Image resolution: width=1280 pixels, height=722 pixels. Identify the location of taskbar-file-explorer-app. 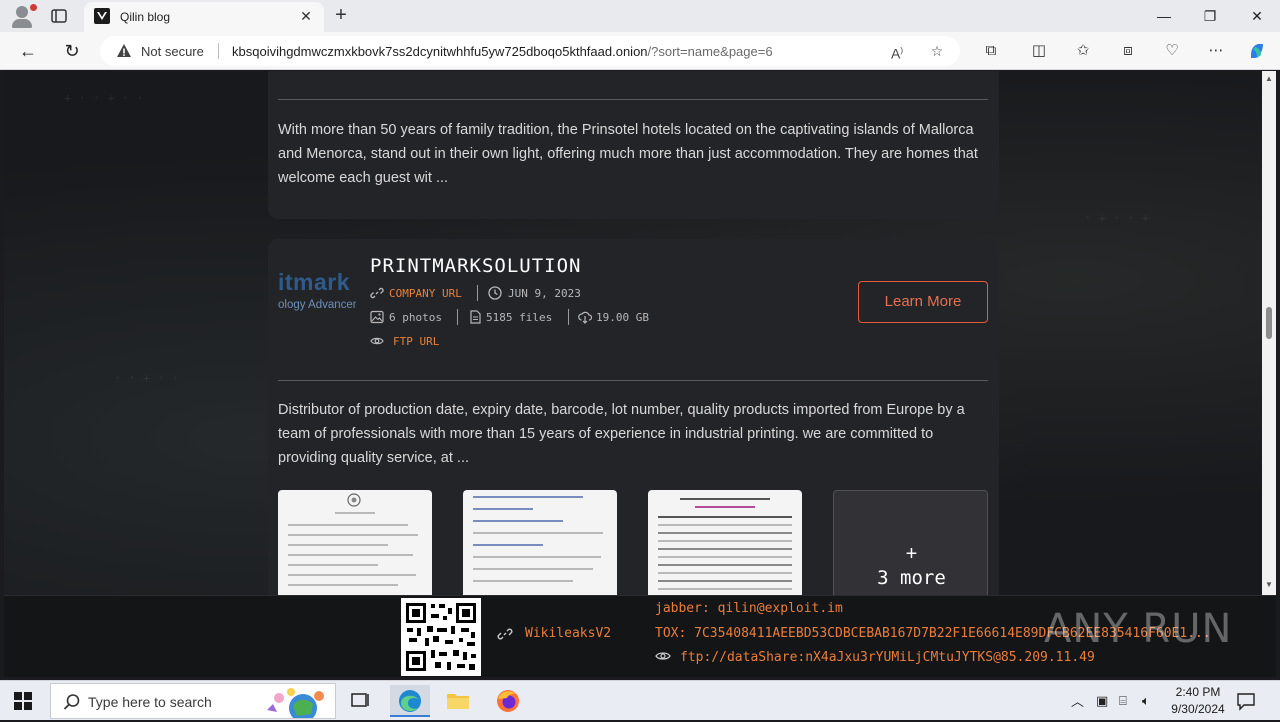
(458, 701).